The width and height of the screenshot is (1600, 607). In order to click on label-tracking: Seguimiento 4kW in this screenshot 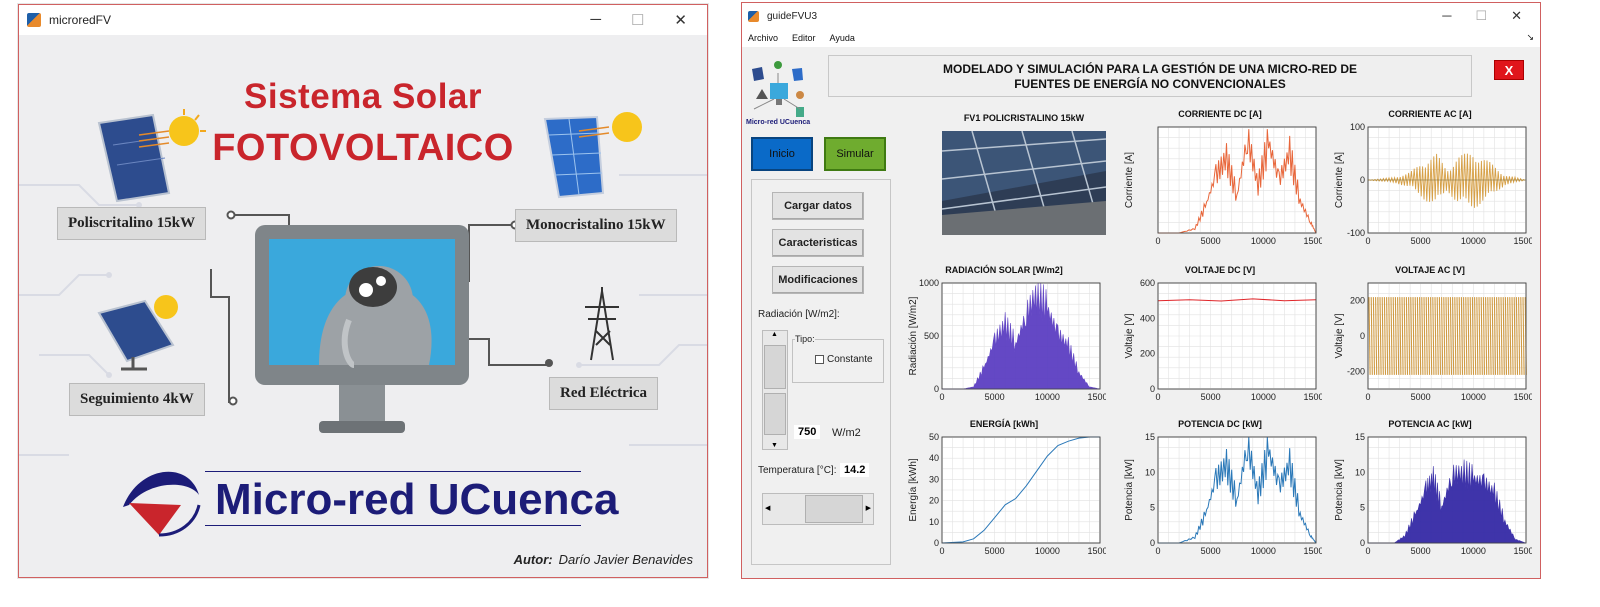, I will do `click(137, 399)`.